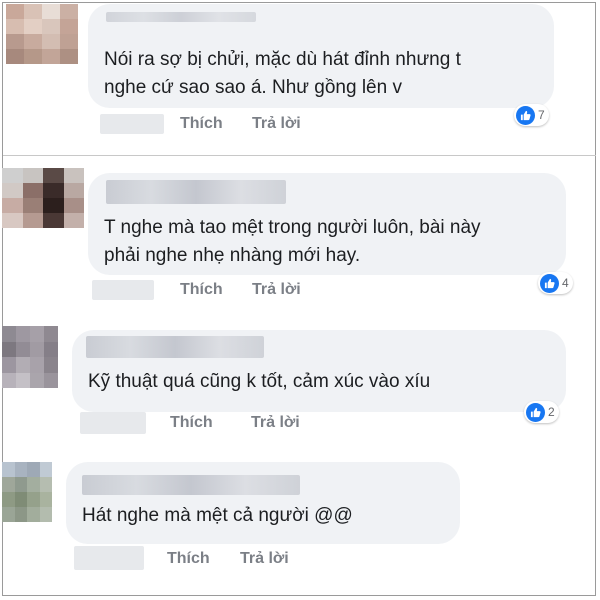 This screenshot has width=600, height=600. Describe the element at coordinates (259, 381) in the screenshot. I see `comment-text: Kỹ thuật quá cũng k tốt, cảm xúc vào xíu` at that location.